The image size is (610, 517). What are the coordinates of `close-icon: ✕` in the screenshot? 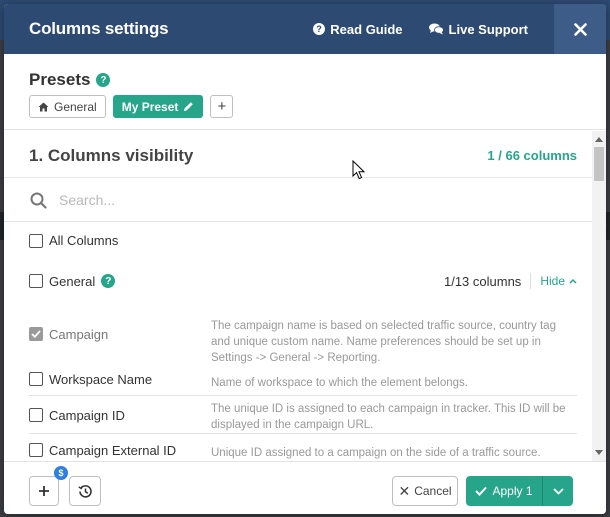 It's located at (404, 490).